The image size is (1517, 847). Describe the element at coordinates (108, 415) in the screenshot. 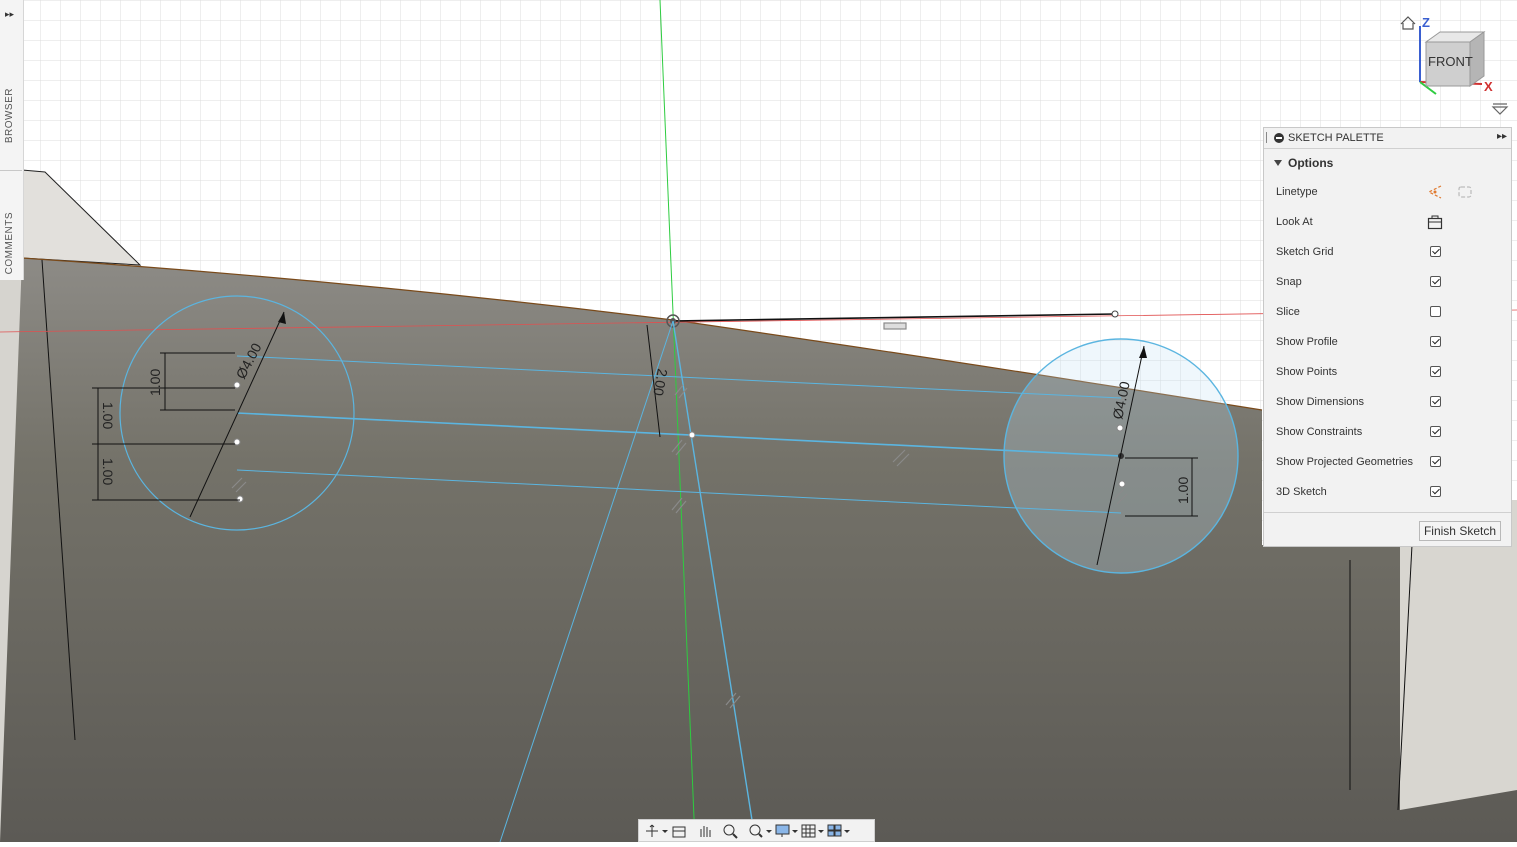

I see `dim-left-mid: 1.00` at that location.